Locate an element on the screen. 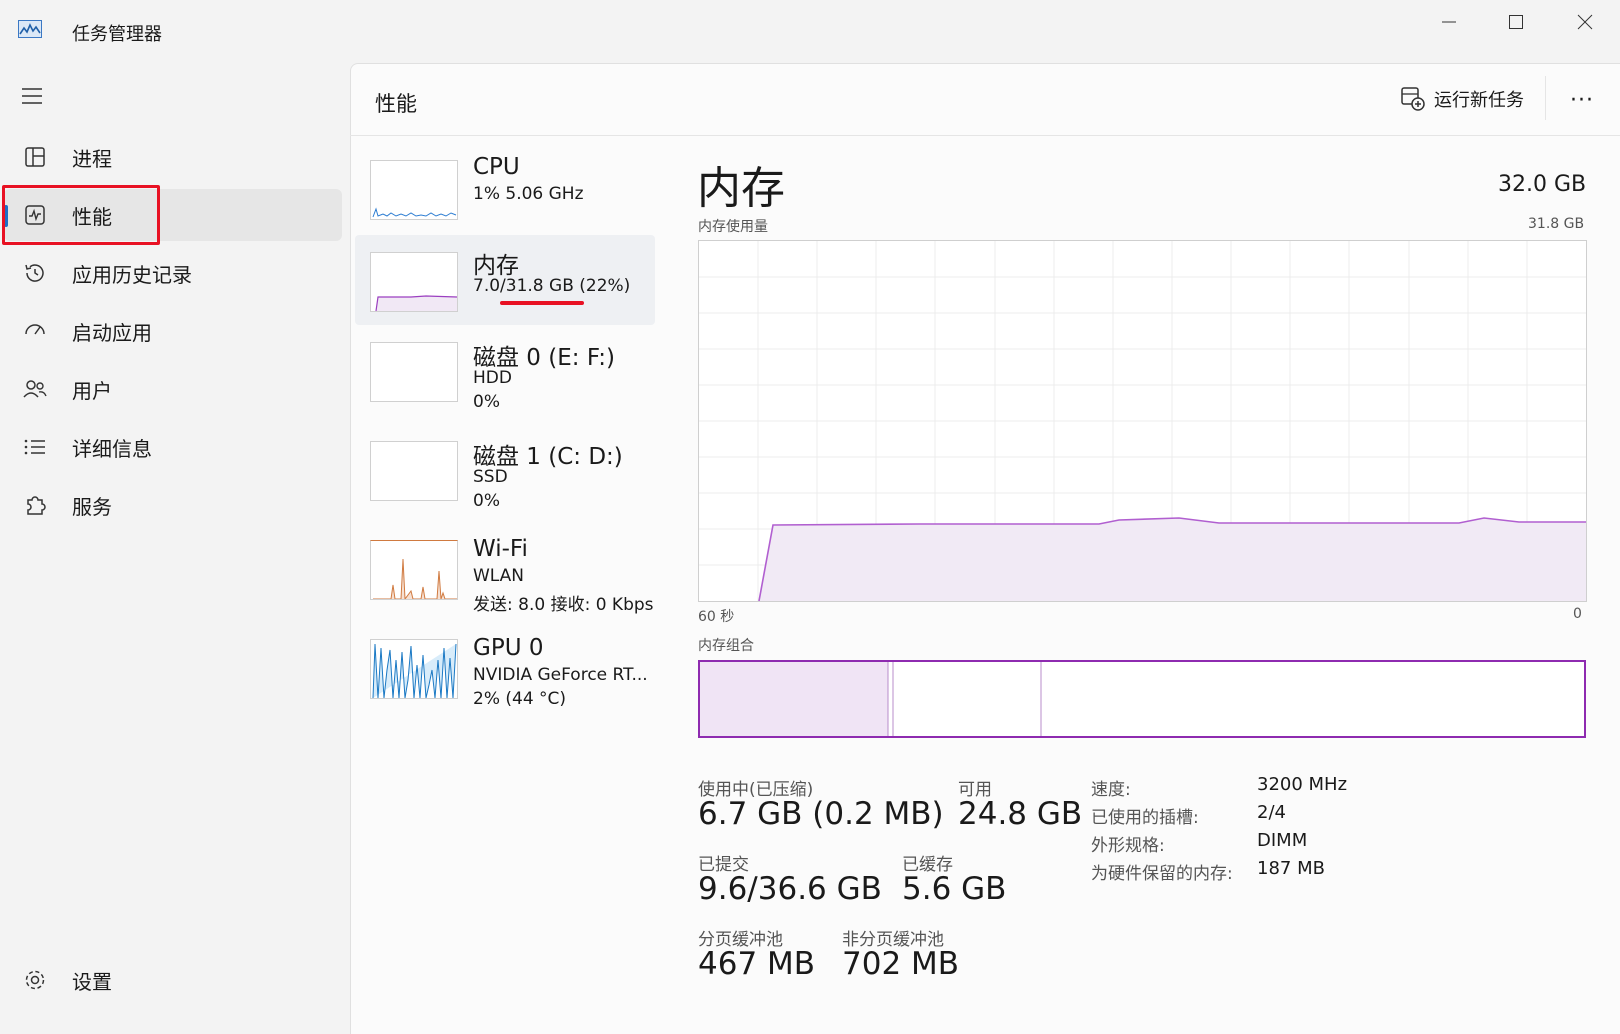  more-options-button: ··· is located at coordinates (1582, 100).